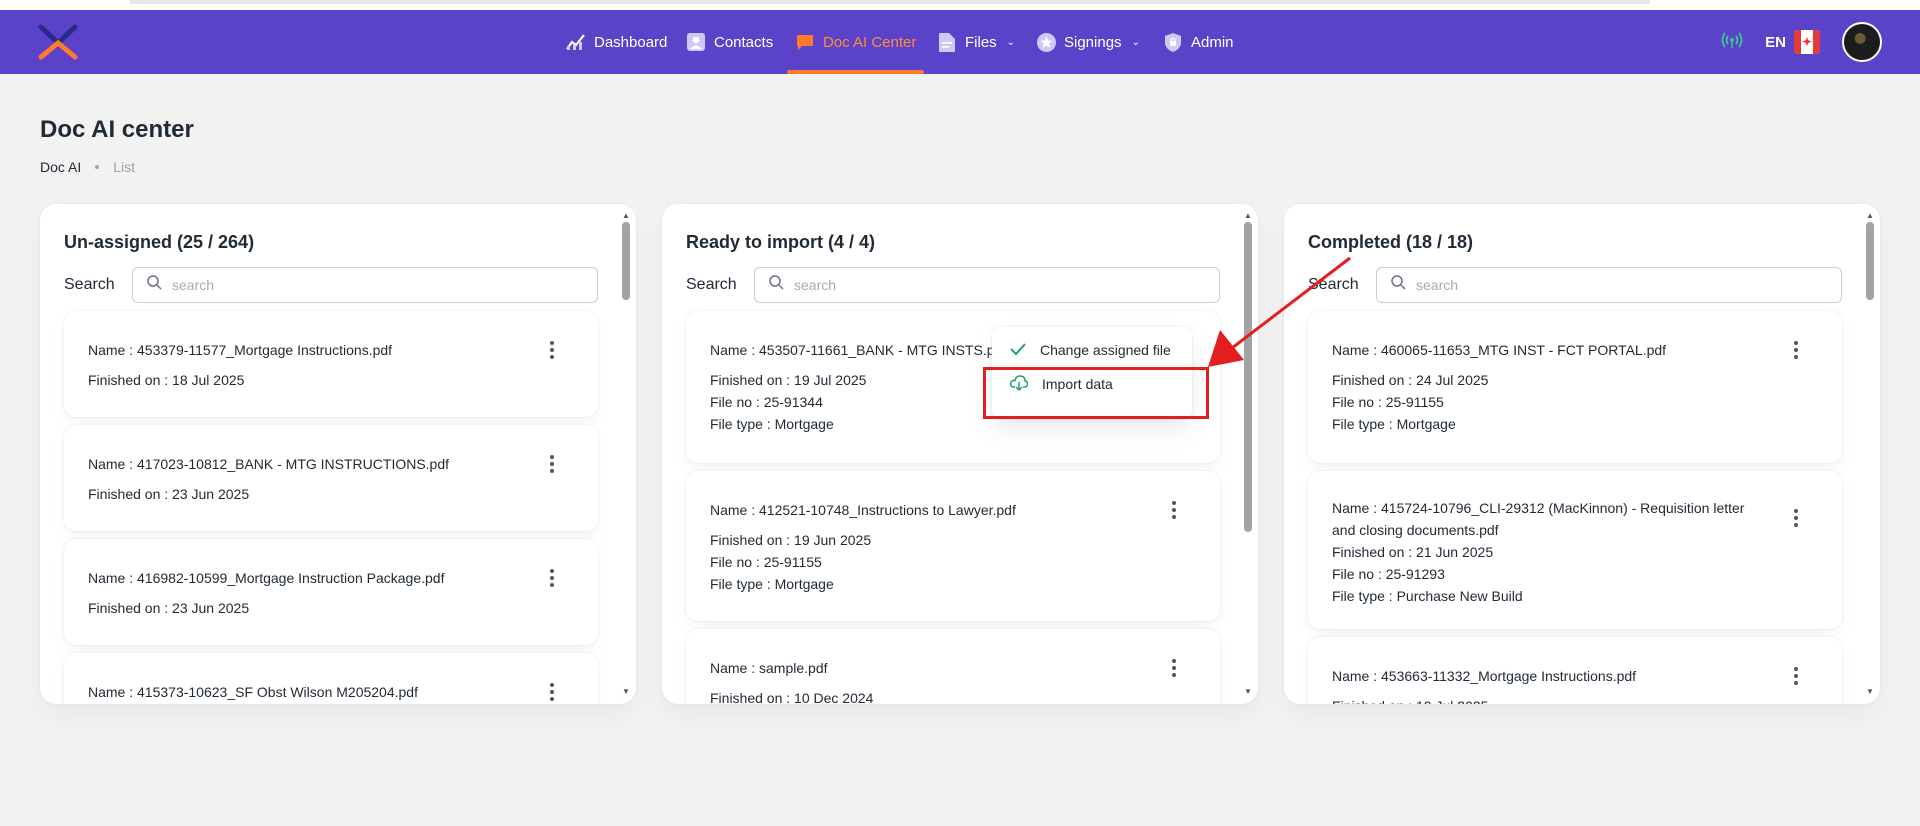  Describe the element at coordinates (117, 129) in the screenshot. I see `page-title: Doc AI center` at that location.